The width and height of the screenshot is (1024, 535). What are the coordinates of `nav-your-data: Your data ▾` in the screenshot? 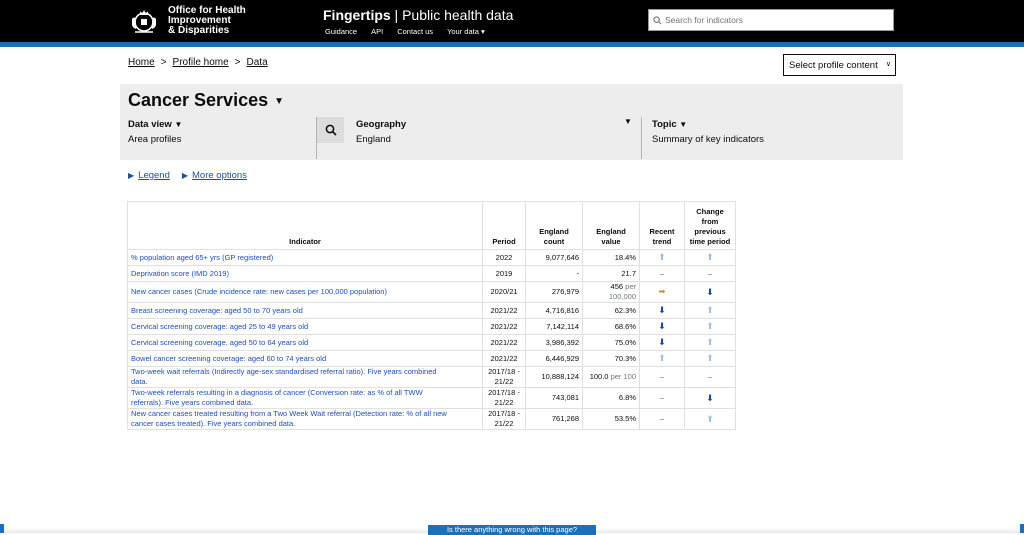 It's located at (466, 31).